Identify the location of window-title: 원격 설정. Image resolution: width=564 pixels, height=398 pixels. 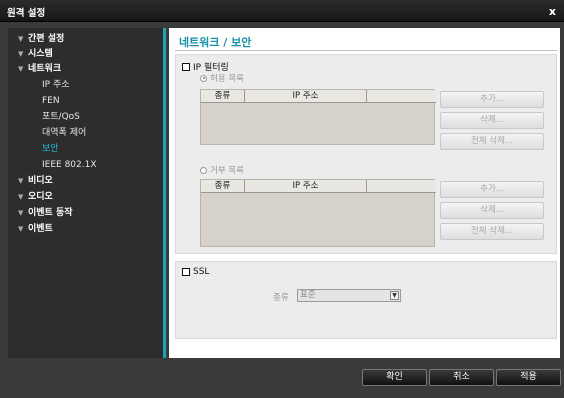
(26, 13).